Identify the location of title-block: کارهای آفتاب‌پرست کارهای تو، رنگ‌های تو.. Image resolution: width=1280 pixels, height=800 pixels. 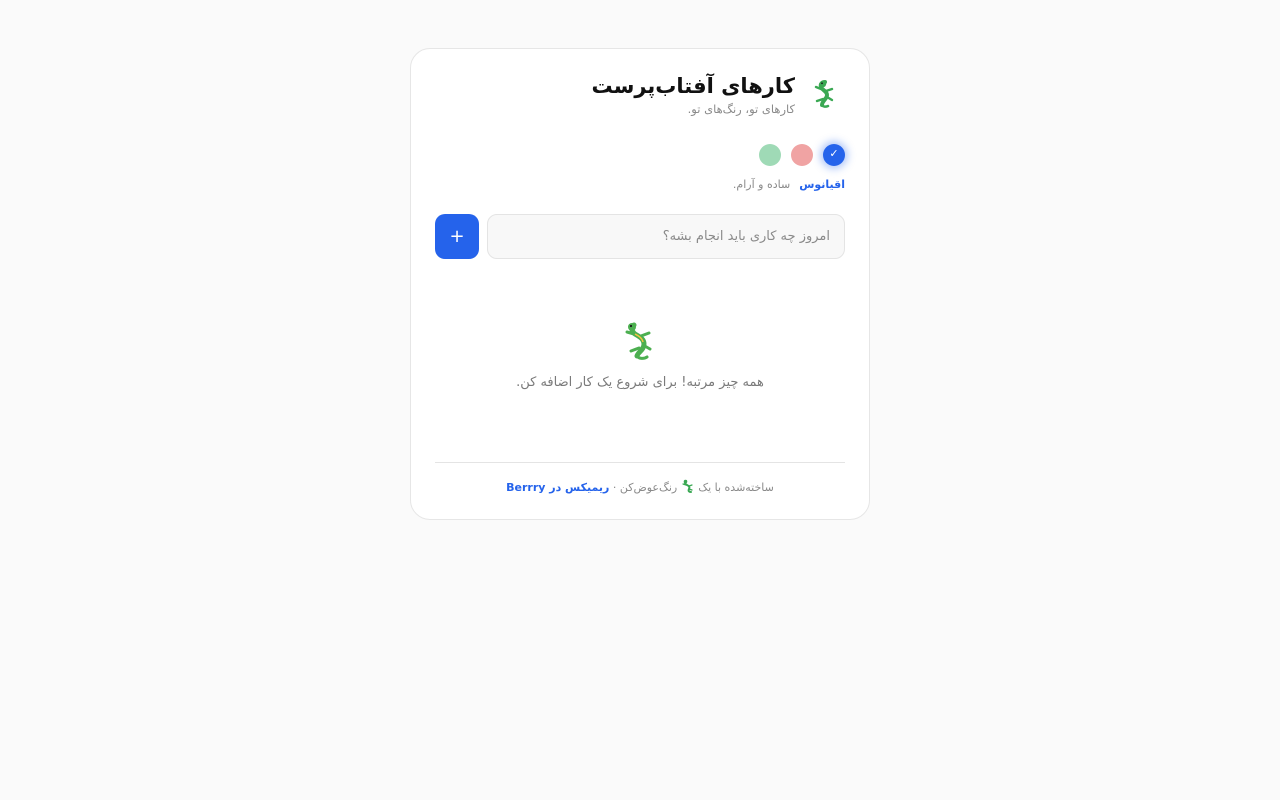
(693, 93).